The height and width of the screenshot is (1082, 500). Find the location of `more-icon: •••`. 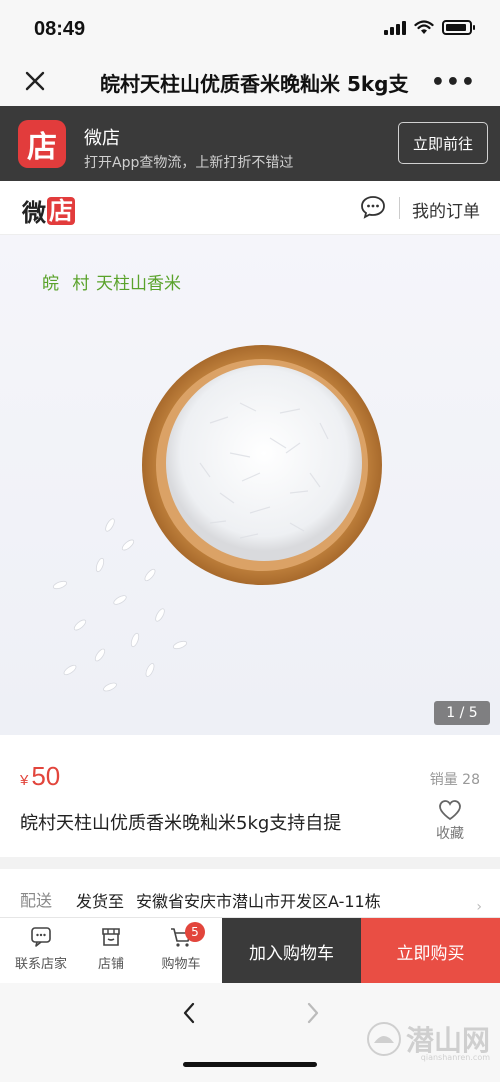

more-icon: ••• is located at coordinates (453, 82).